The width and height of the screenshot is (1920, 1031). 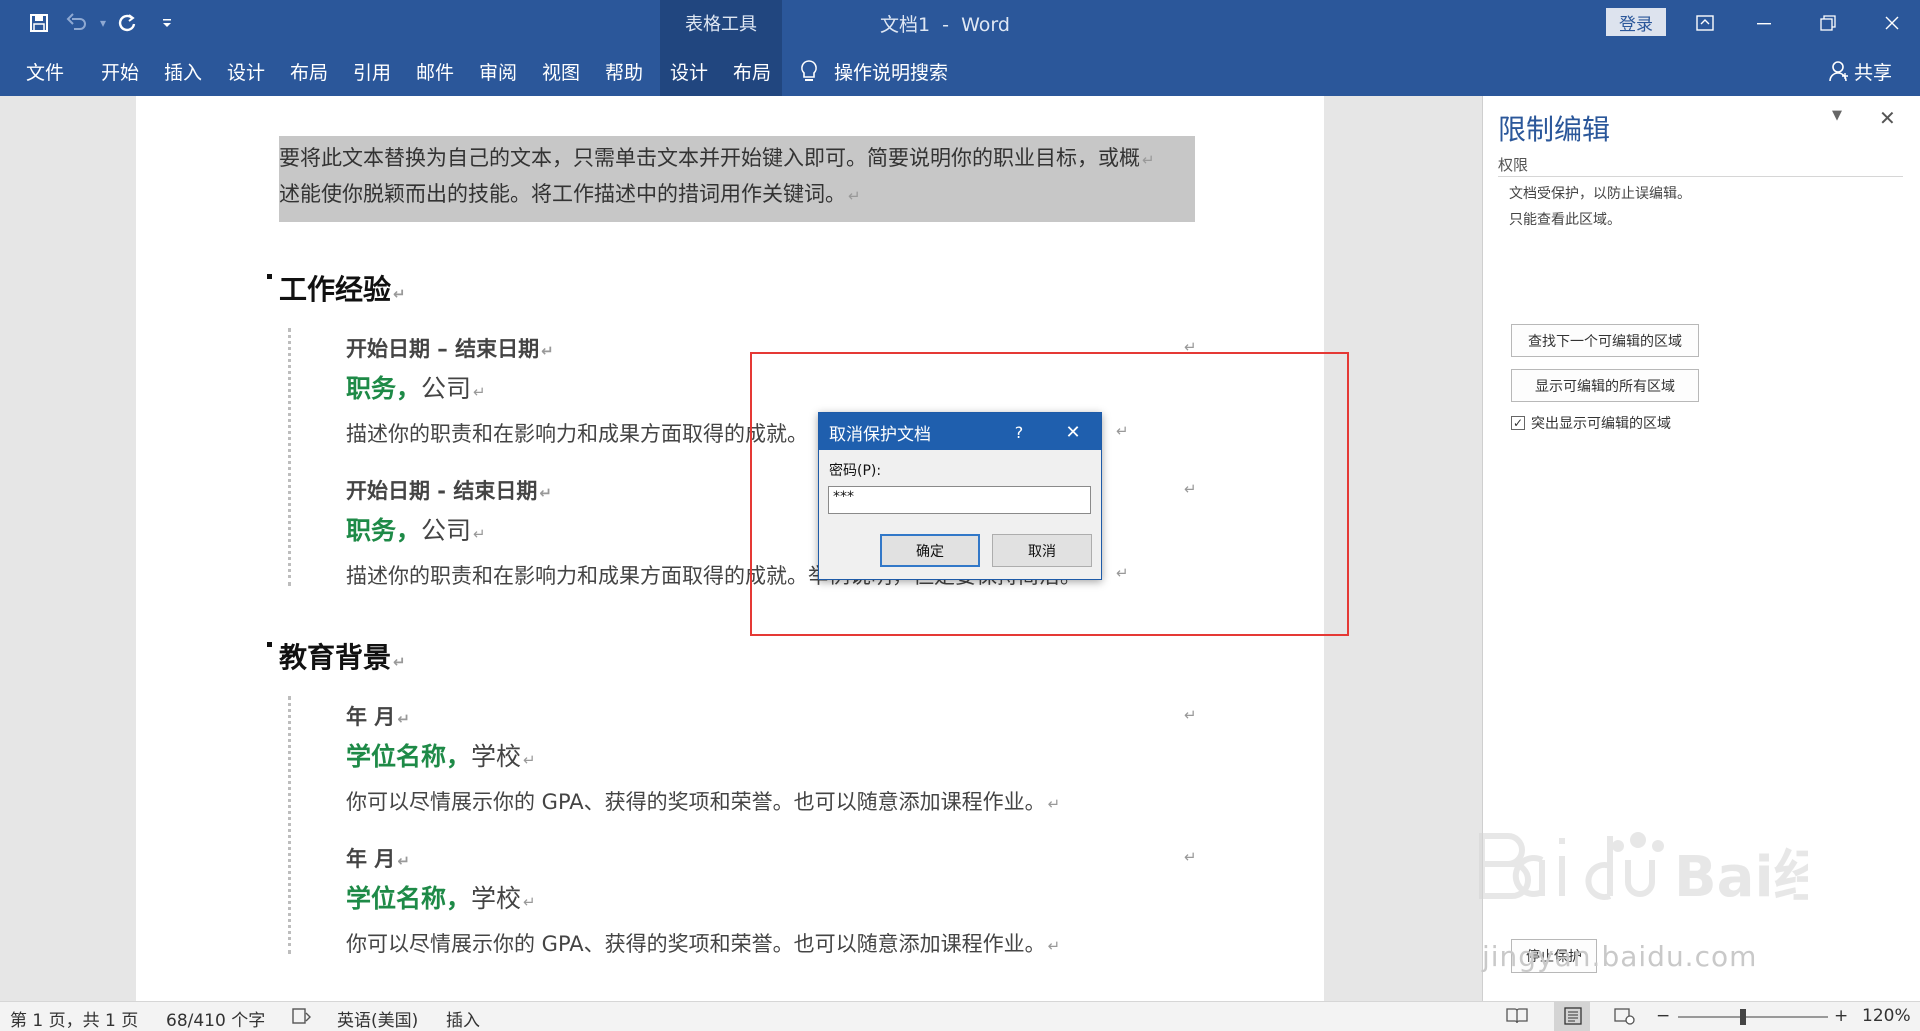 I want to click on insert-mode: 插入, so click(x=463, y=1018).